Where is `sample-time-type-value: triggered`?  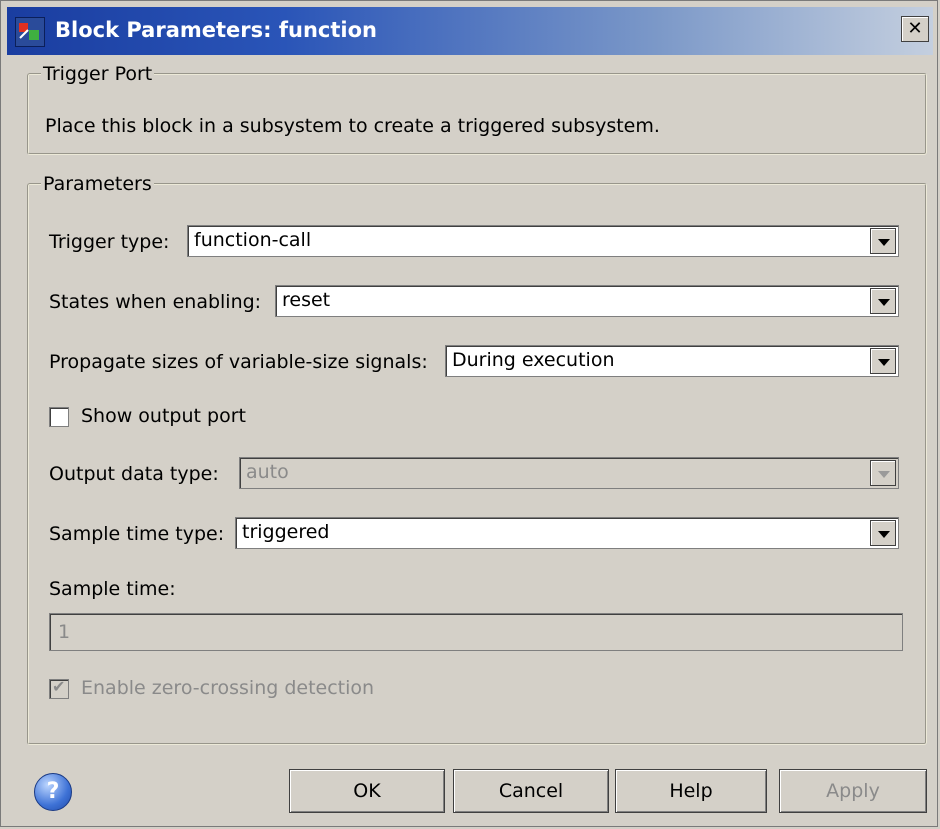
sample-time-type-value: triggered is located at coordinates (286, 532).